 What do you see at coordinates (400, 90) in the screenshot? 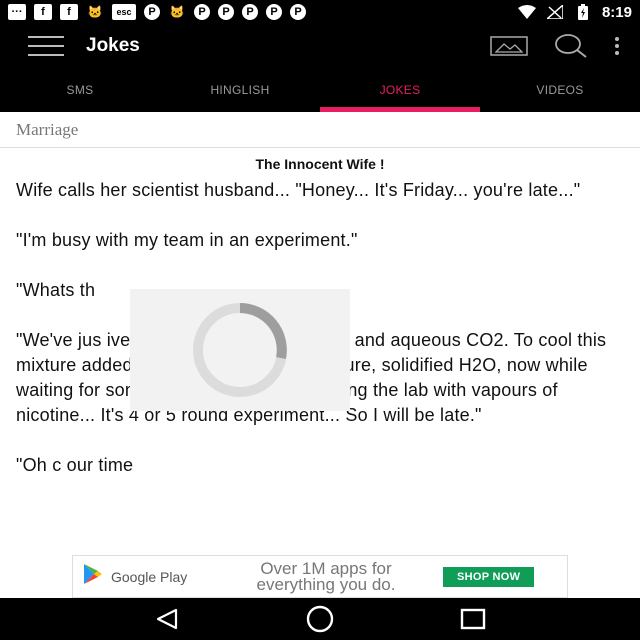
I see `tab-jokes: JOKES` at bounding box center [400, 90].